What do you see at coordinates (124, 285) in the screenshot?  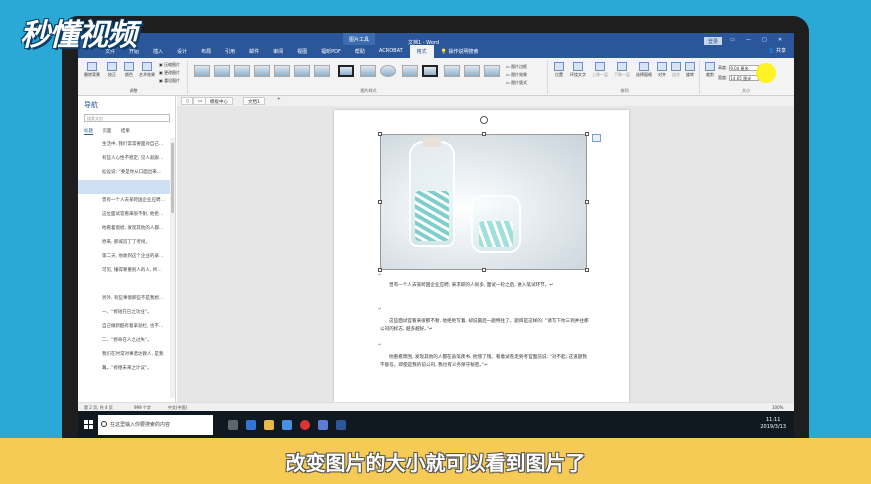 I see `nav-item` at bounding box center [124, 285].